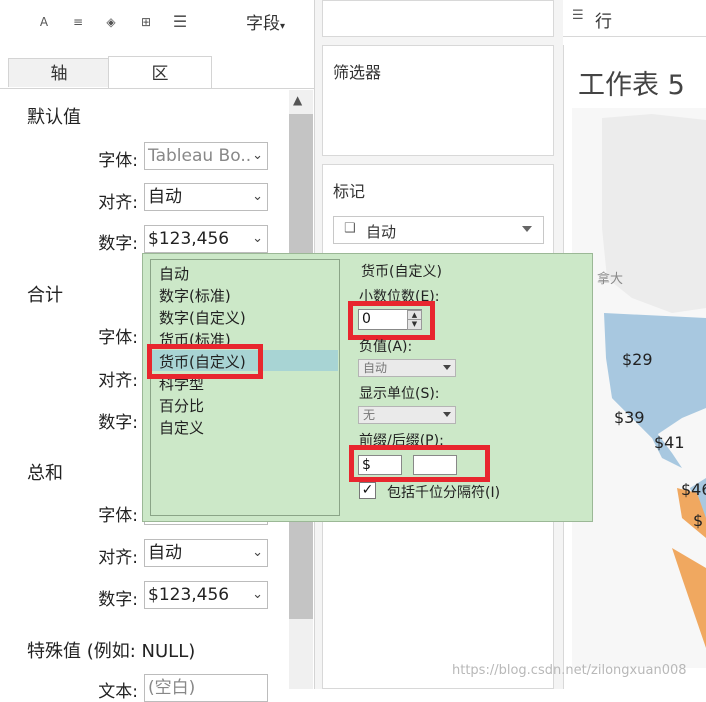 The width and height of the screenshot is (706, 702). What do you see at coordinates (386, 347) in the screenshot?
I see `negative-label: 负值(A):` at bounding box center [386, 347].